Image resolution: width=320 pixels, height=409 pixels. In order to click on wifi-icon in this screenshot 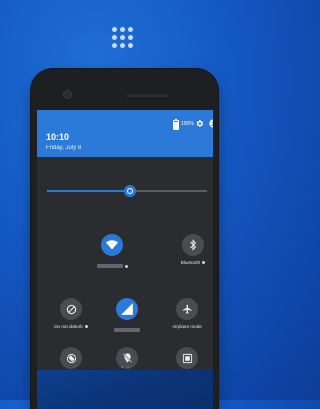, I will do `click(112, 245)`.